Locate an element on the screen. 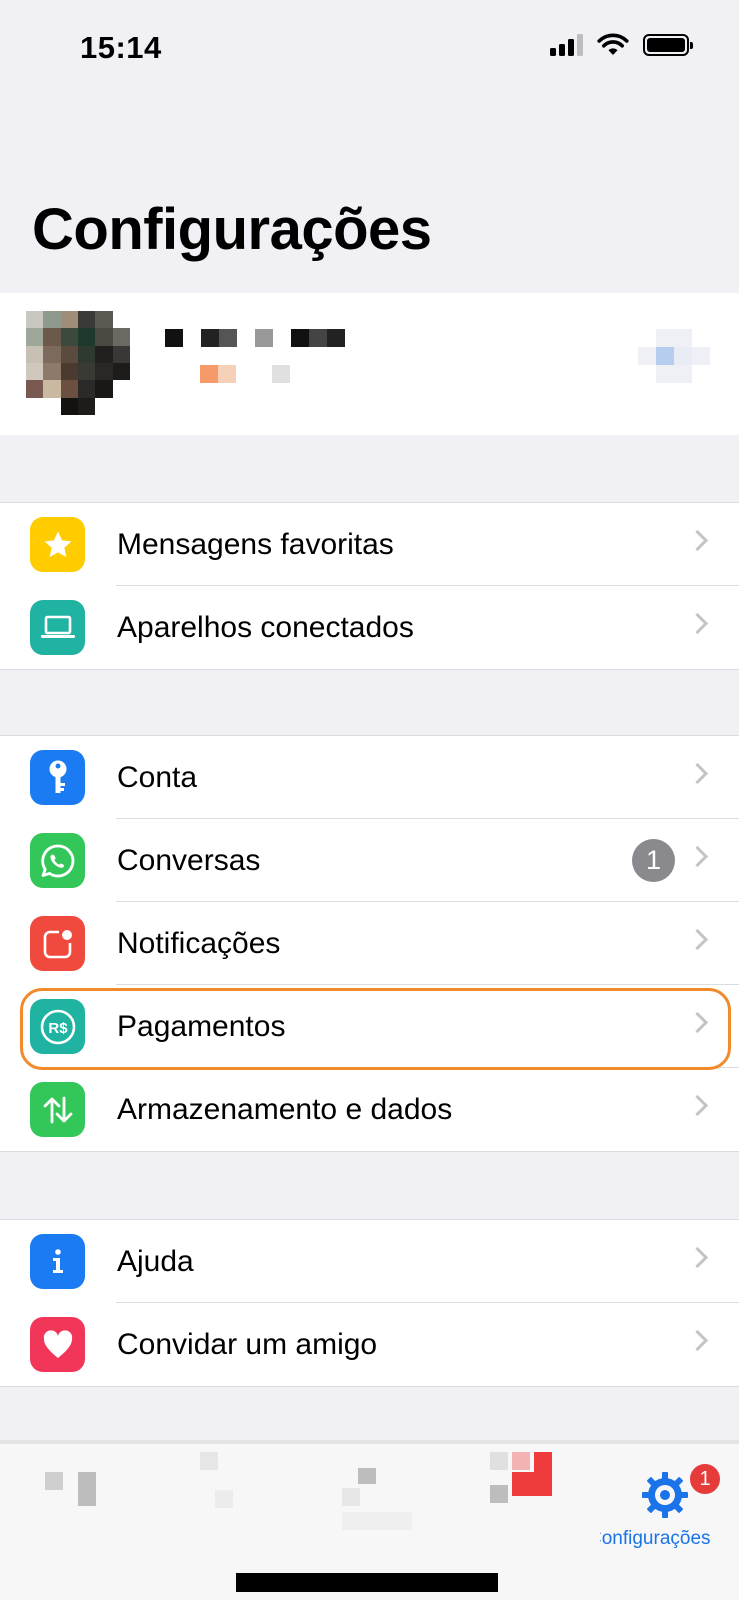 The height and width of the screenshot is (1600, 739). tab-settings: 1 Configurações is located at coordinates (669, 1500).